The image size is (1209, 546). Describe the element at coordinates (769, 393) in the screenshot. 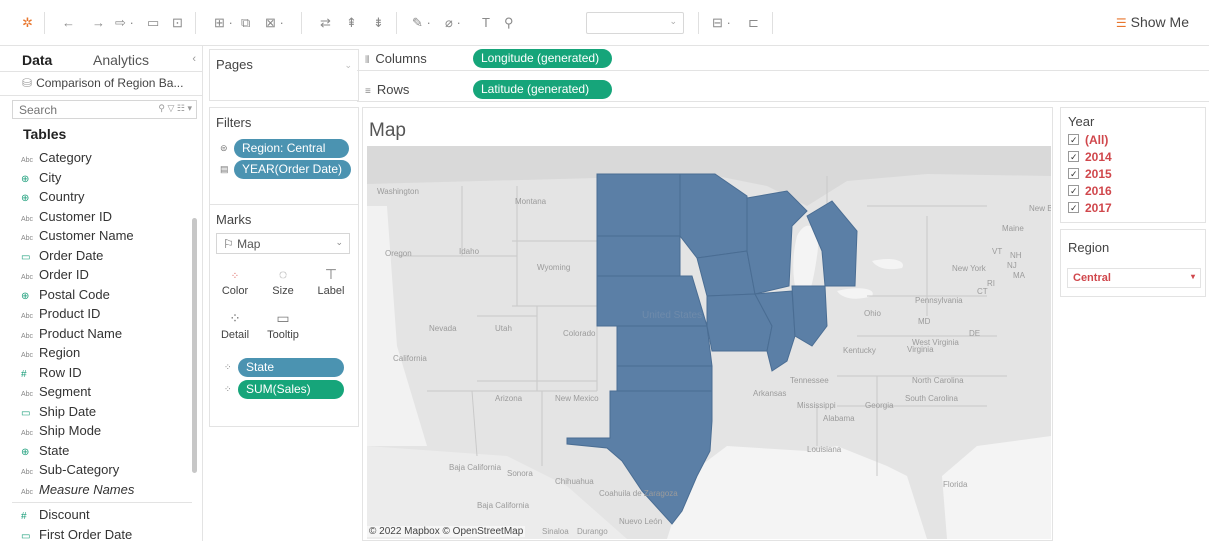

I see `map-place-label: Arkansas` at that location.